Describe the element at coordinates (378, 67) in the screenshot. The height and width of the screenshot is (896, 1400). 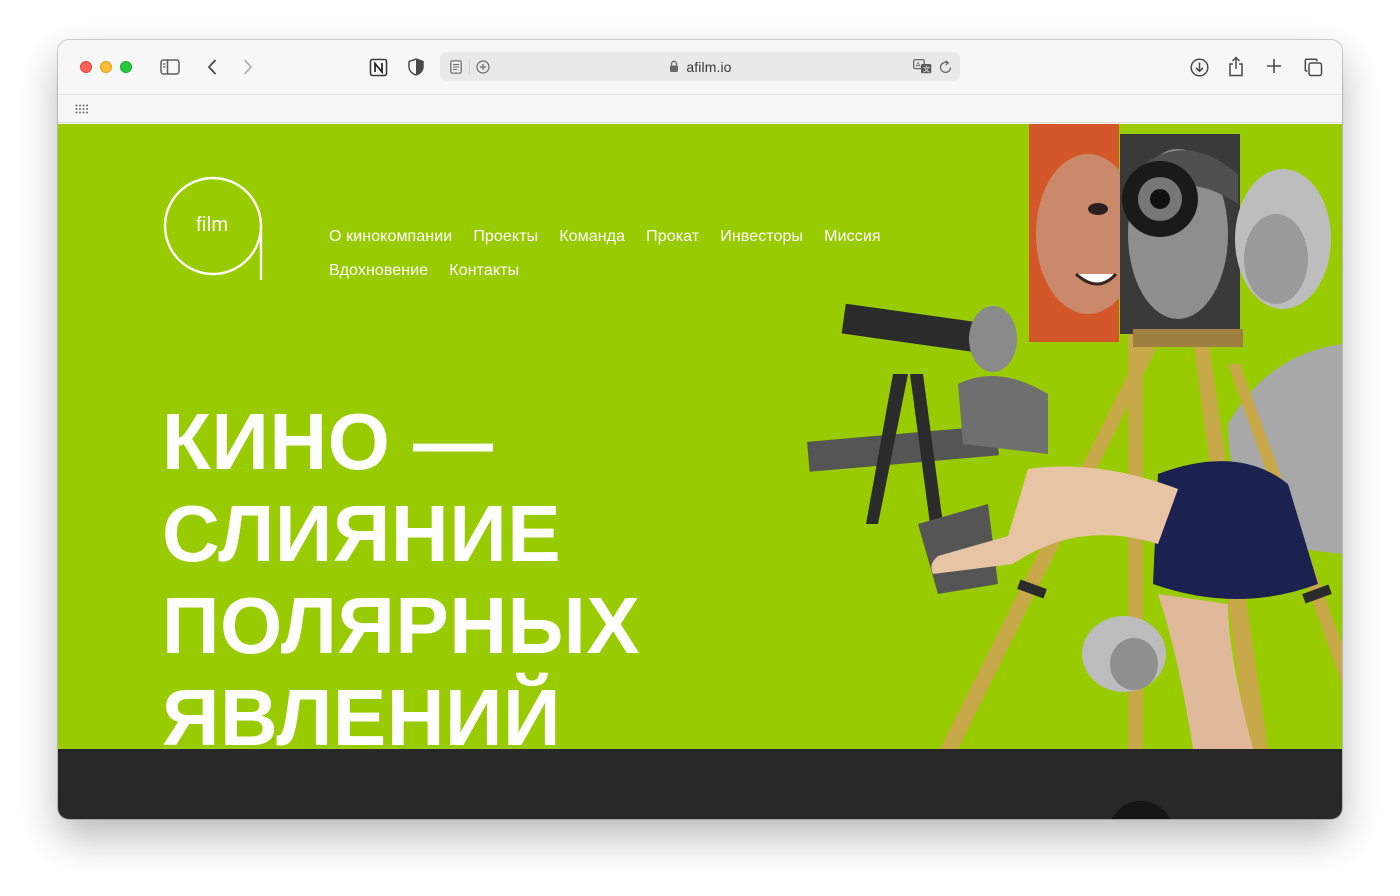
I see `notion-icon` at that location.